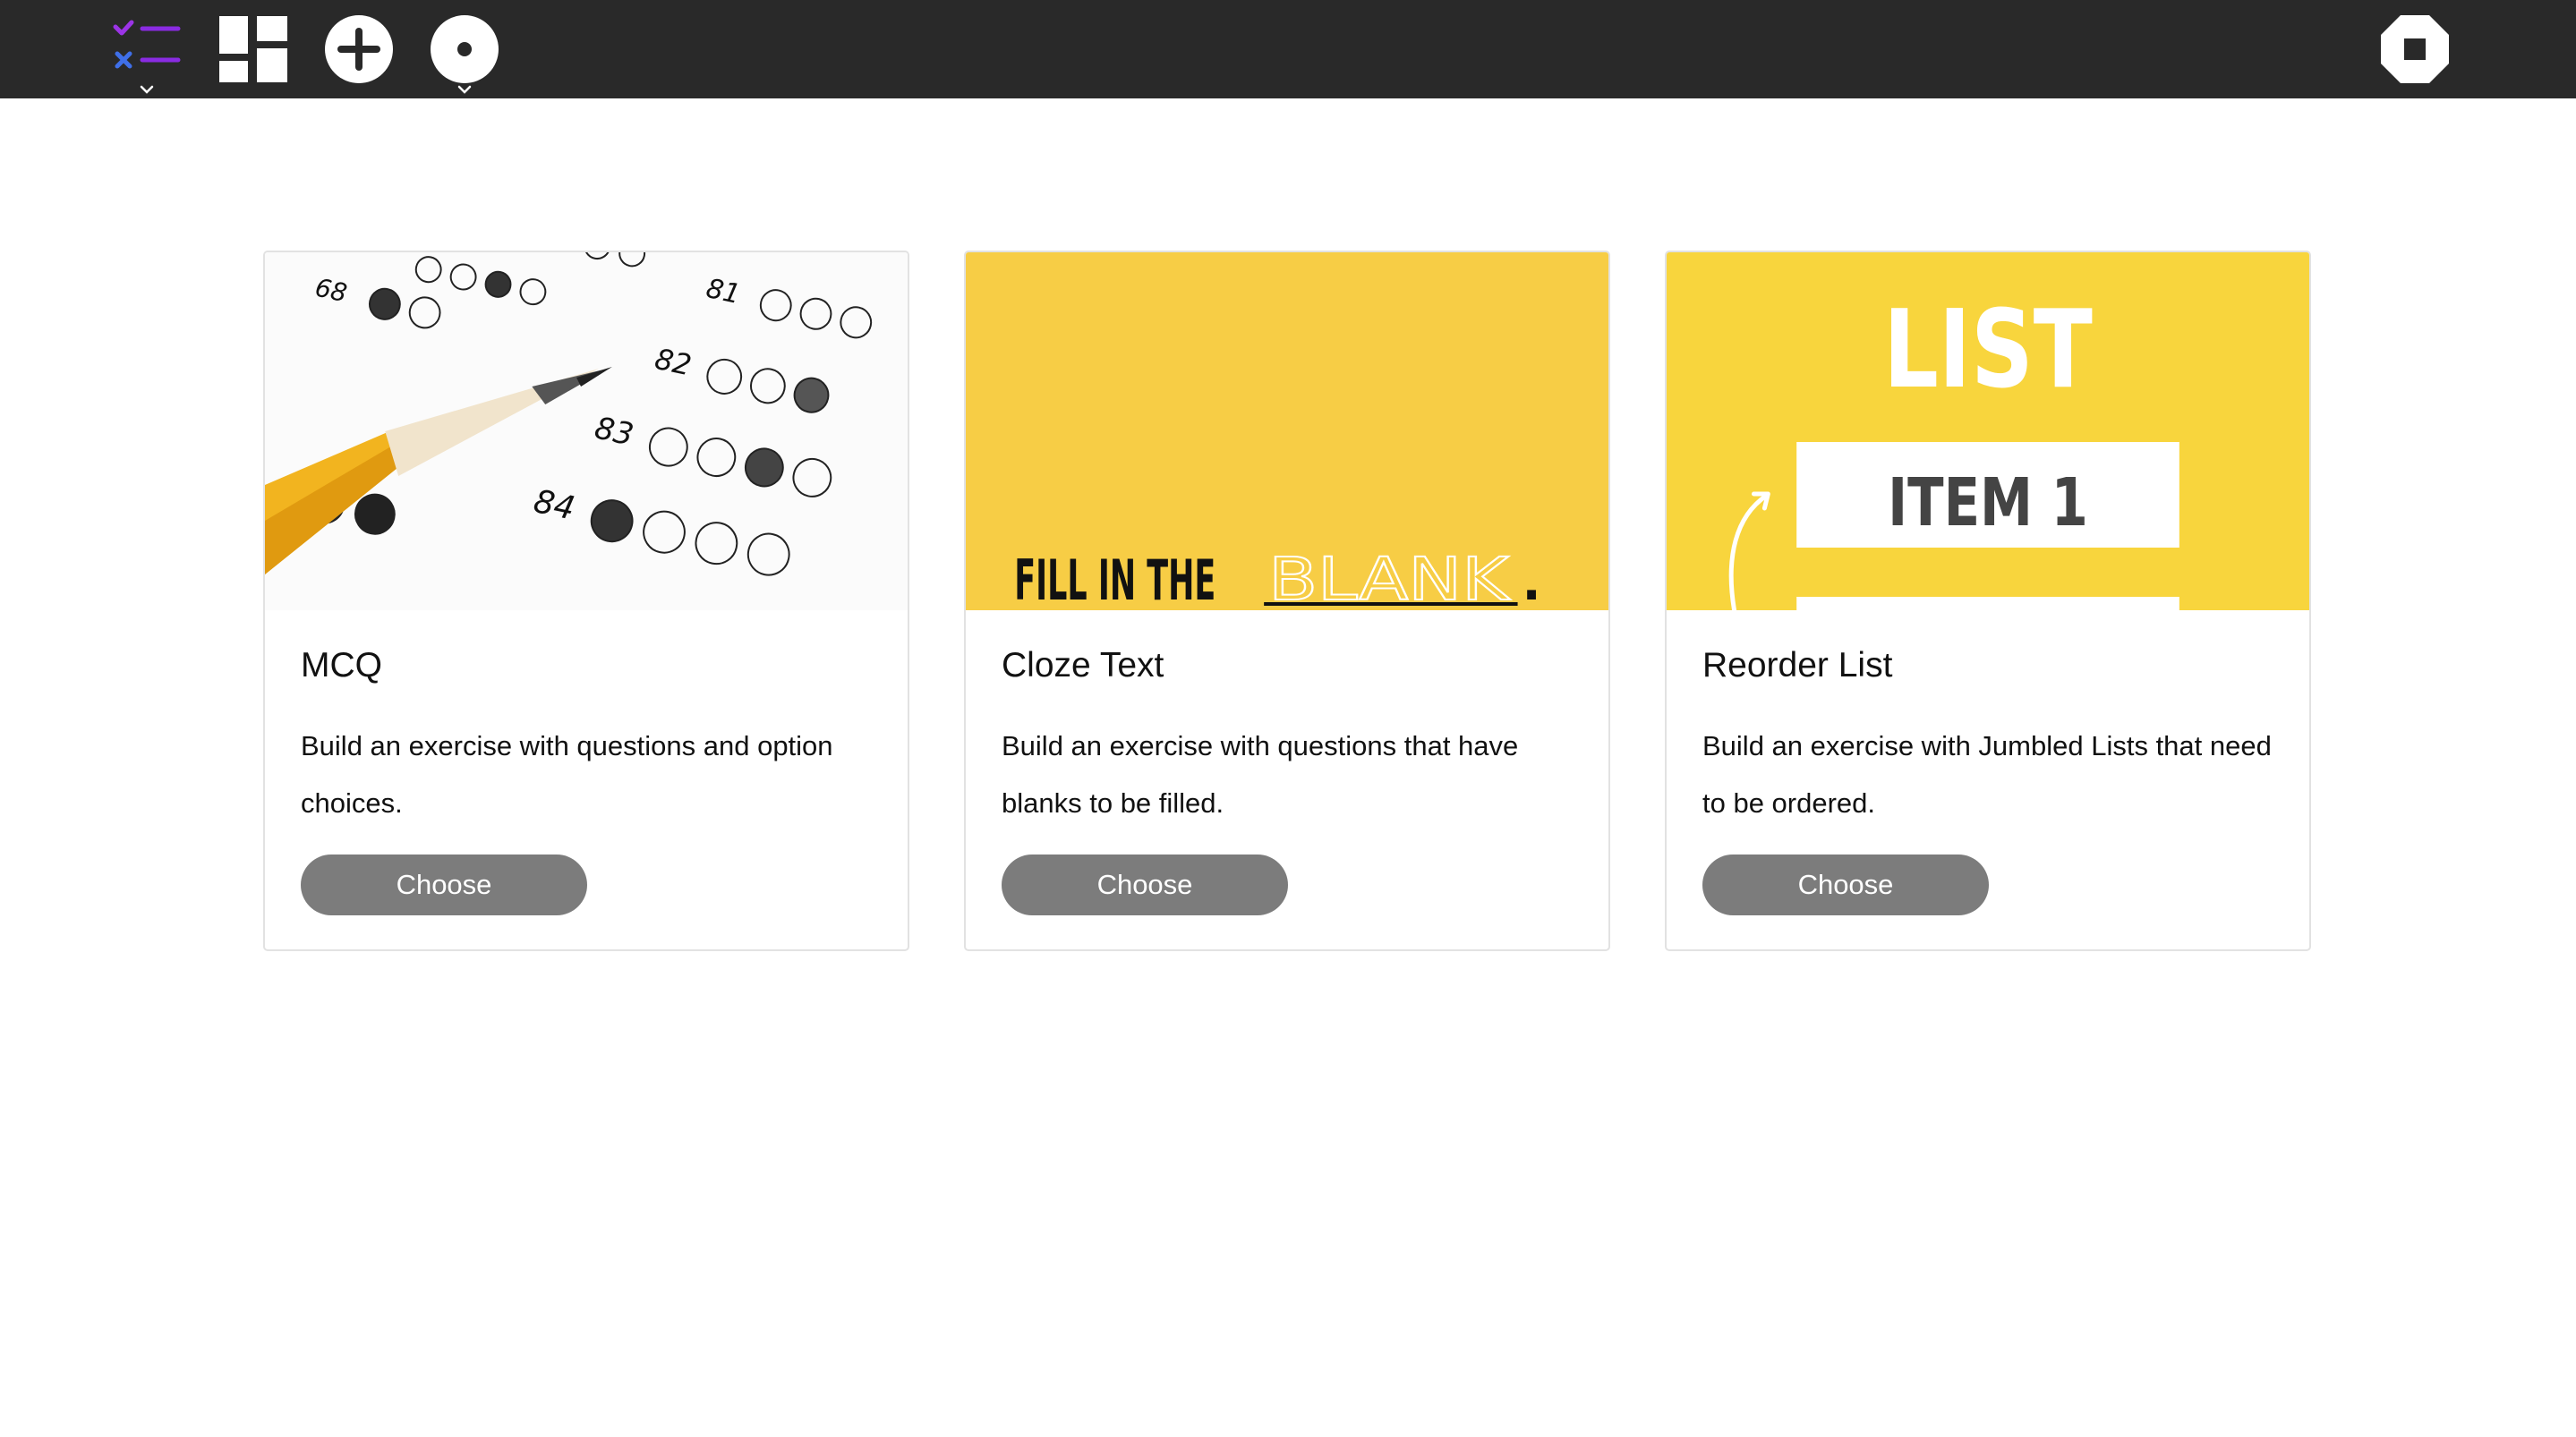  I want to click on choose-reorder-list-button: Choose, so click(1845, 885).